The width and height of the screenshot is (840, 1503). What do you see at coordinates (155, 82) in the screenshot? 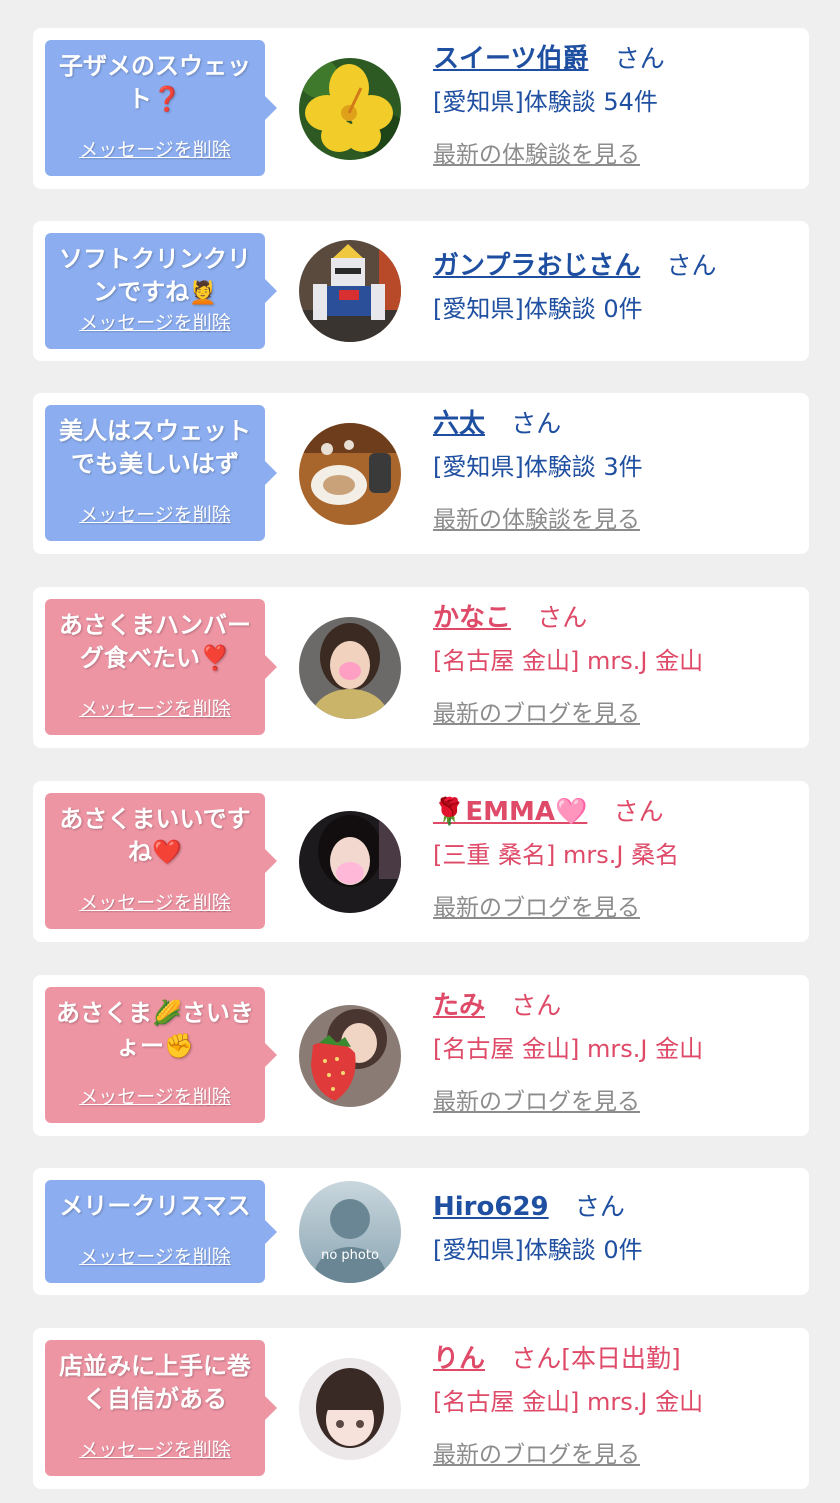
I see `message-text: 子ザメのスウェット❓` at bounding box center [155, 82].